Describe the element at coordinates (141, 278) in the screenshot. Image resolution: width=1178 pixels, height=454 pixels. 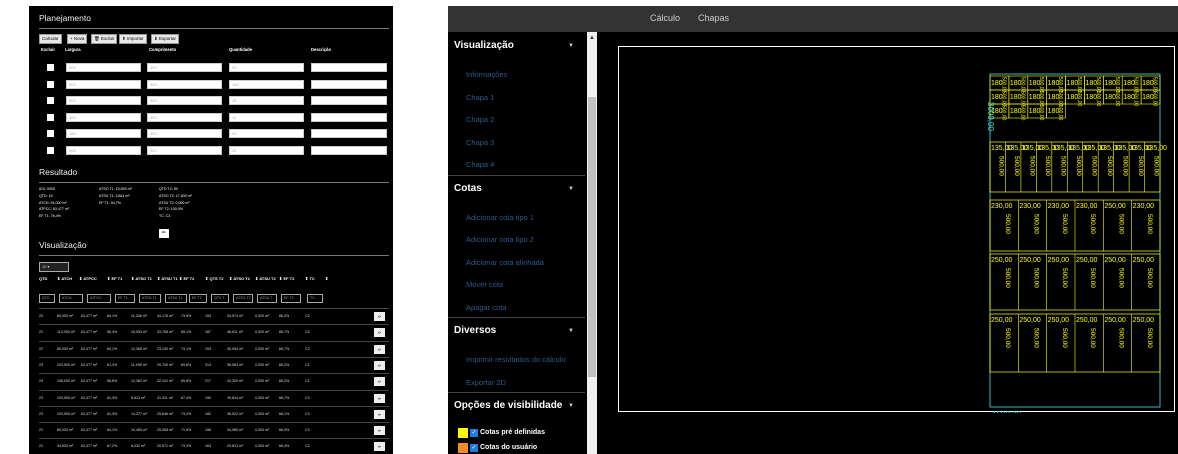
I see `table-header: ⬍ ATSO T1` at that location.